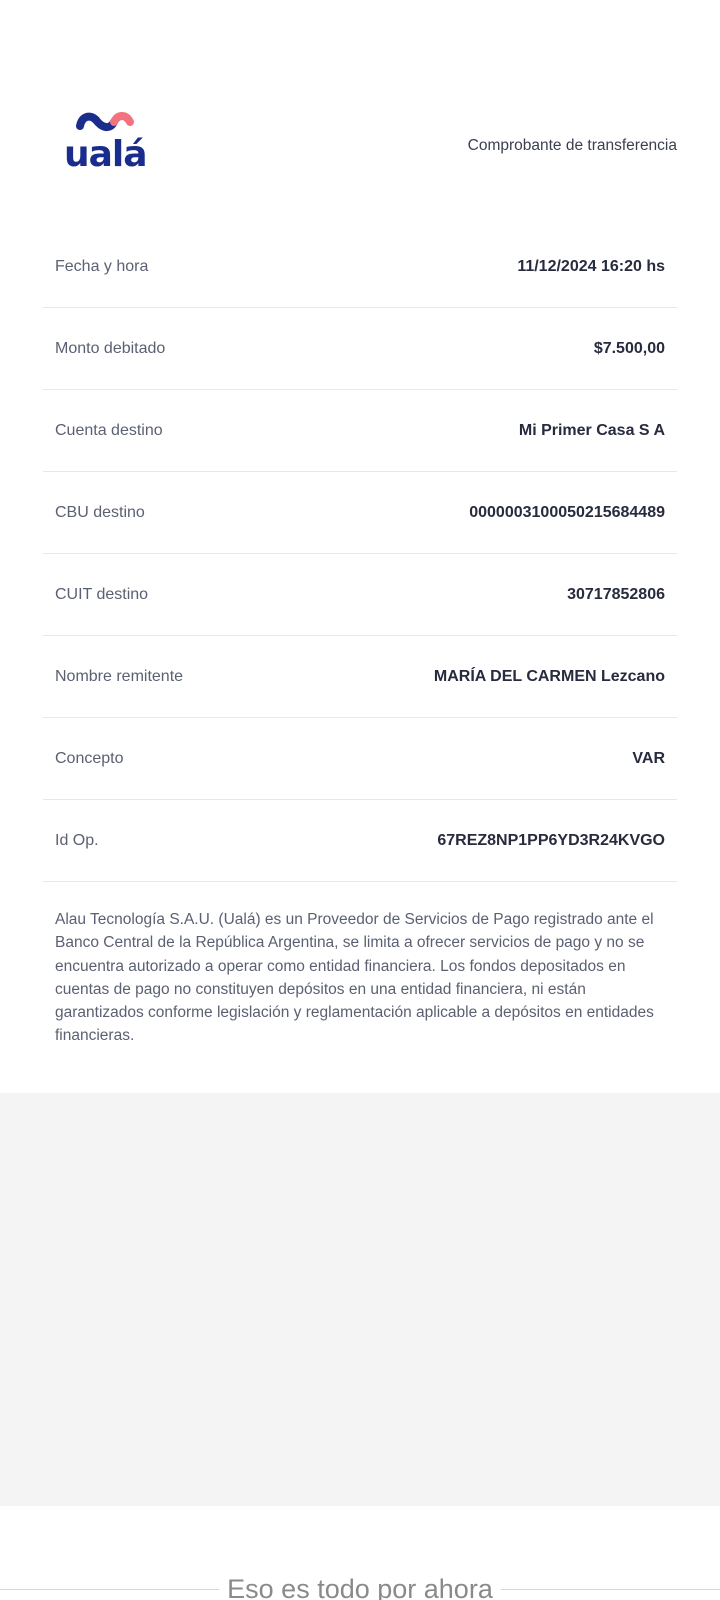 This screenshot has width=720, height=1600. I want to click on detail-row-destination-account: Cuenta destino Mi Primer Casa S A, so click(360, 431).